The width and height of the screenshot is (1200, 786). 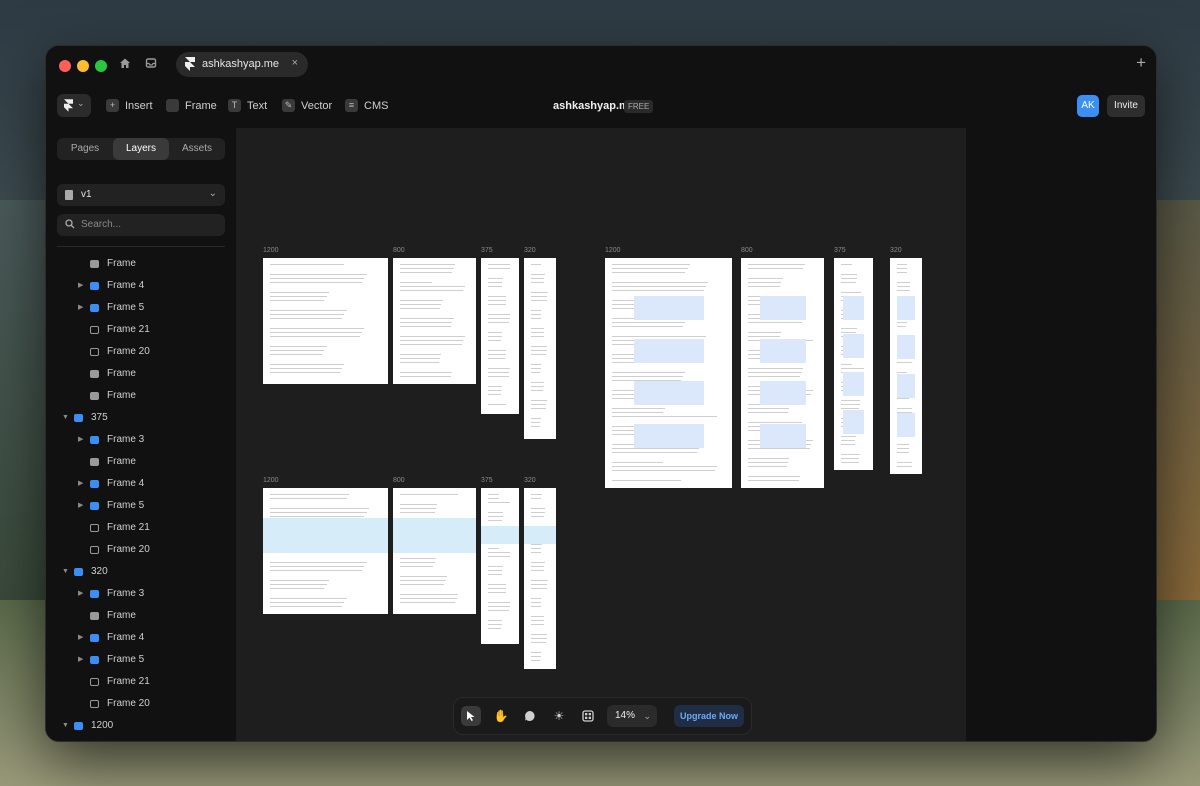 I want to click on upgrade-button: Upgrade Now, so click(x=709, y=716).